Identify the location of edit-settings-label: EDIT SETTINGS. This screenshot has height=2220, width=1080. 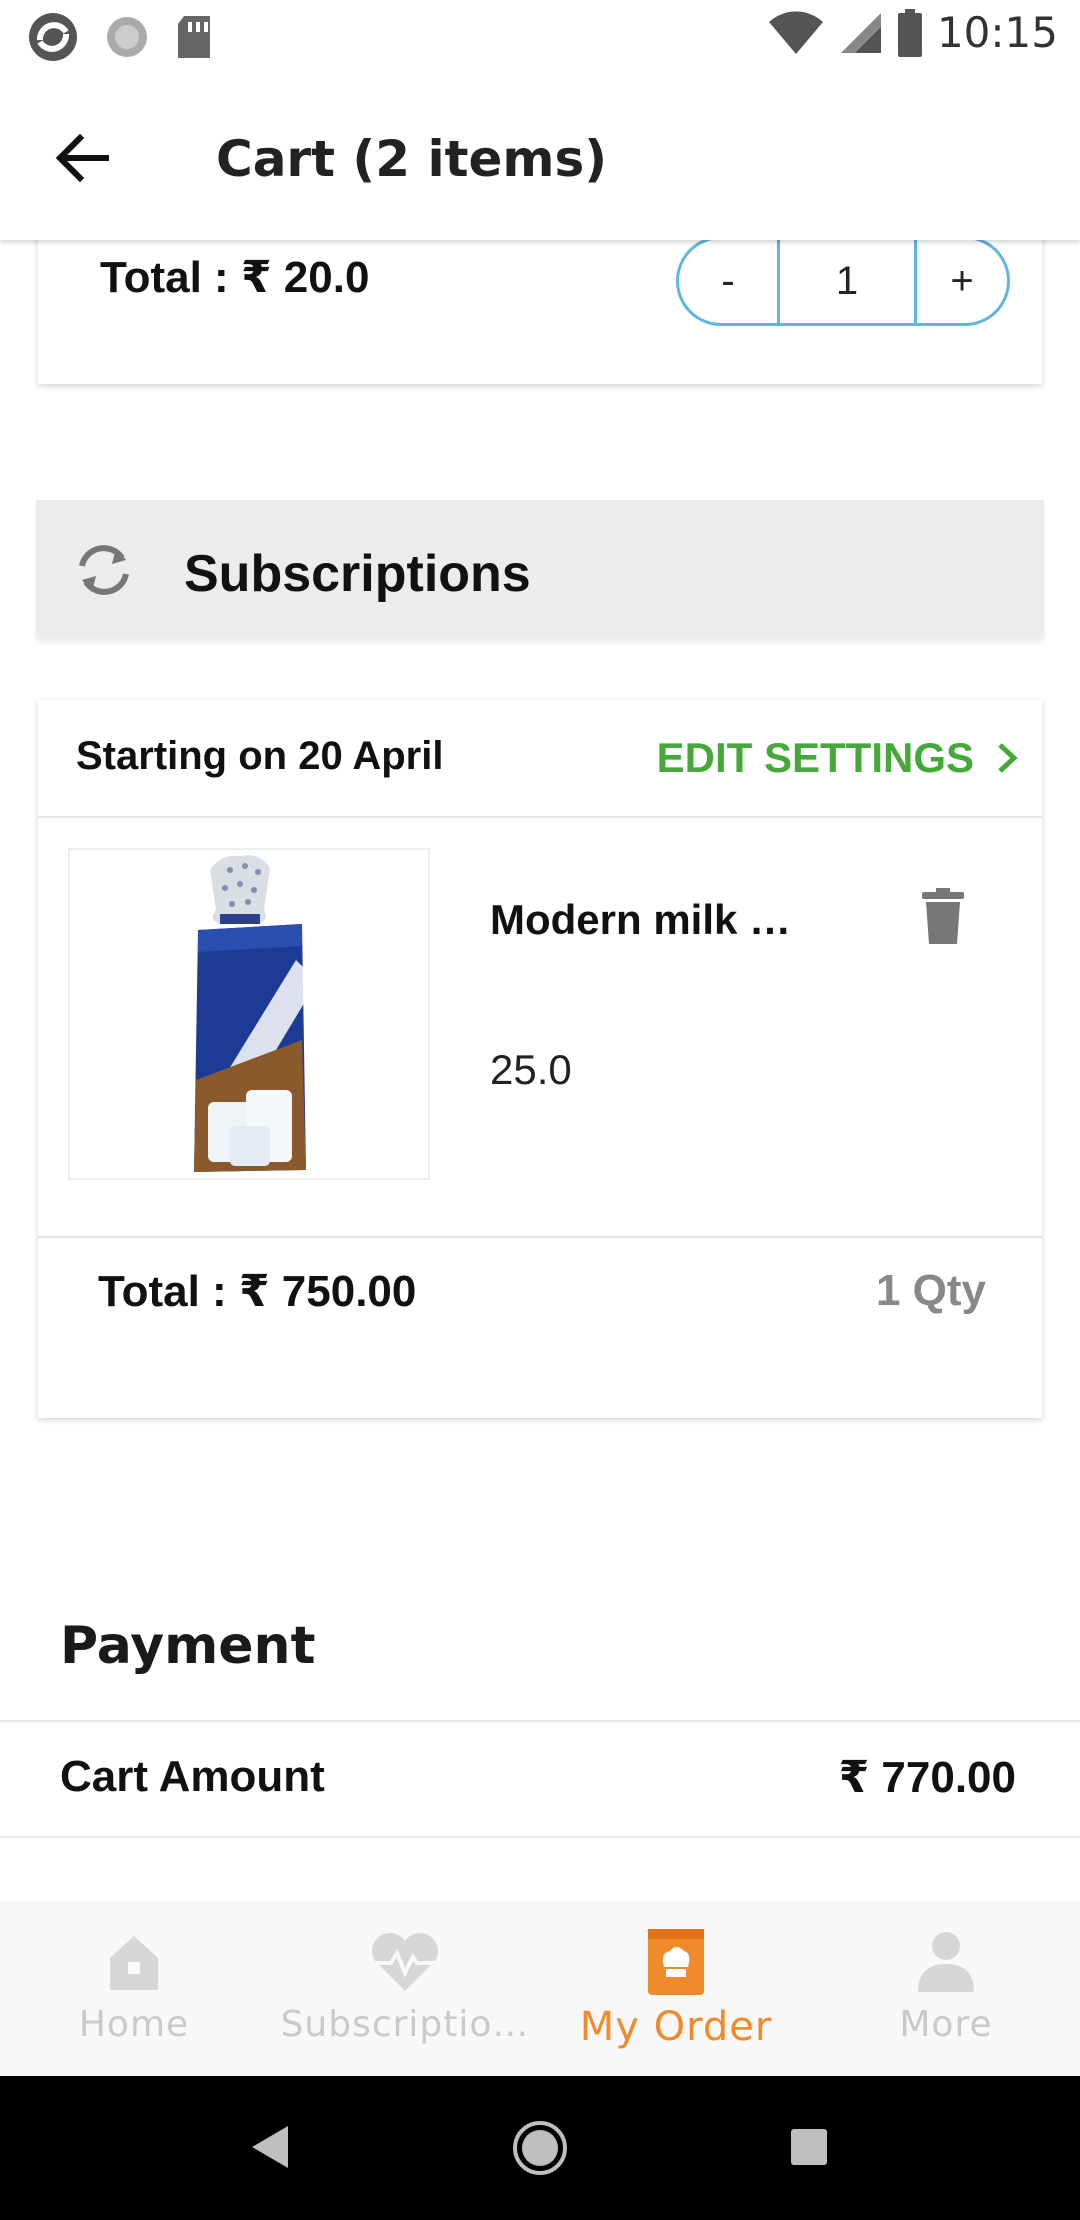
(815, 757).